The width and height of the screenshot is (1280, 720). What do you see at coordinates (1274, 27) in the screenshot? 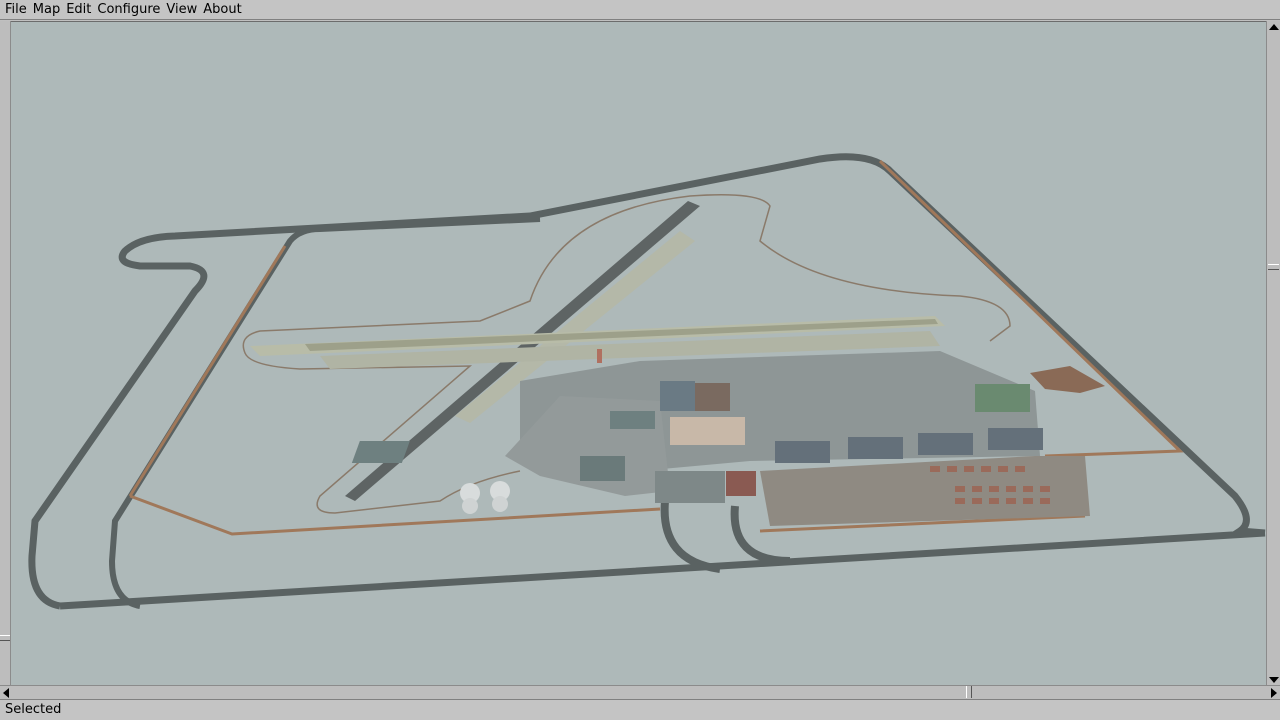
I see `arrow-up-icon` at bounding box center [1274, 27].